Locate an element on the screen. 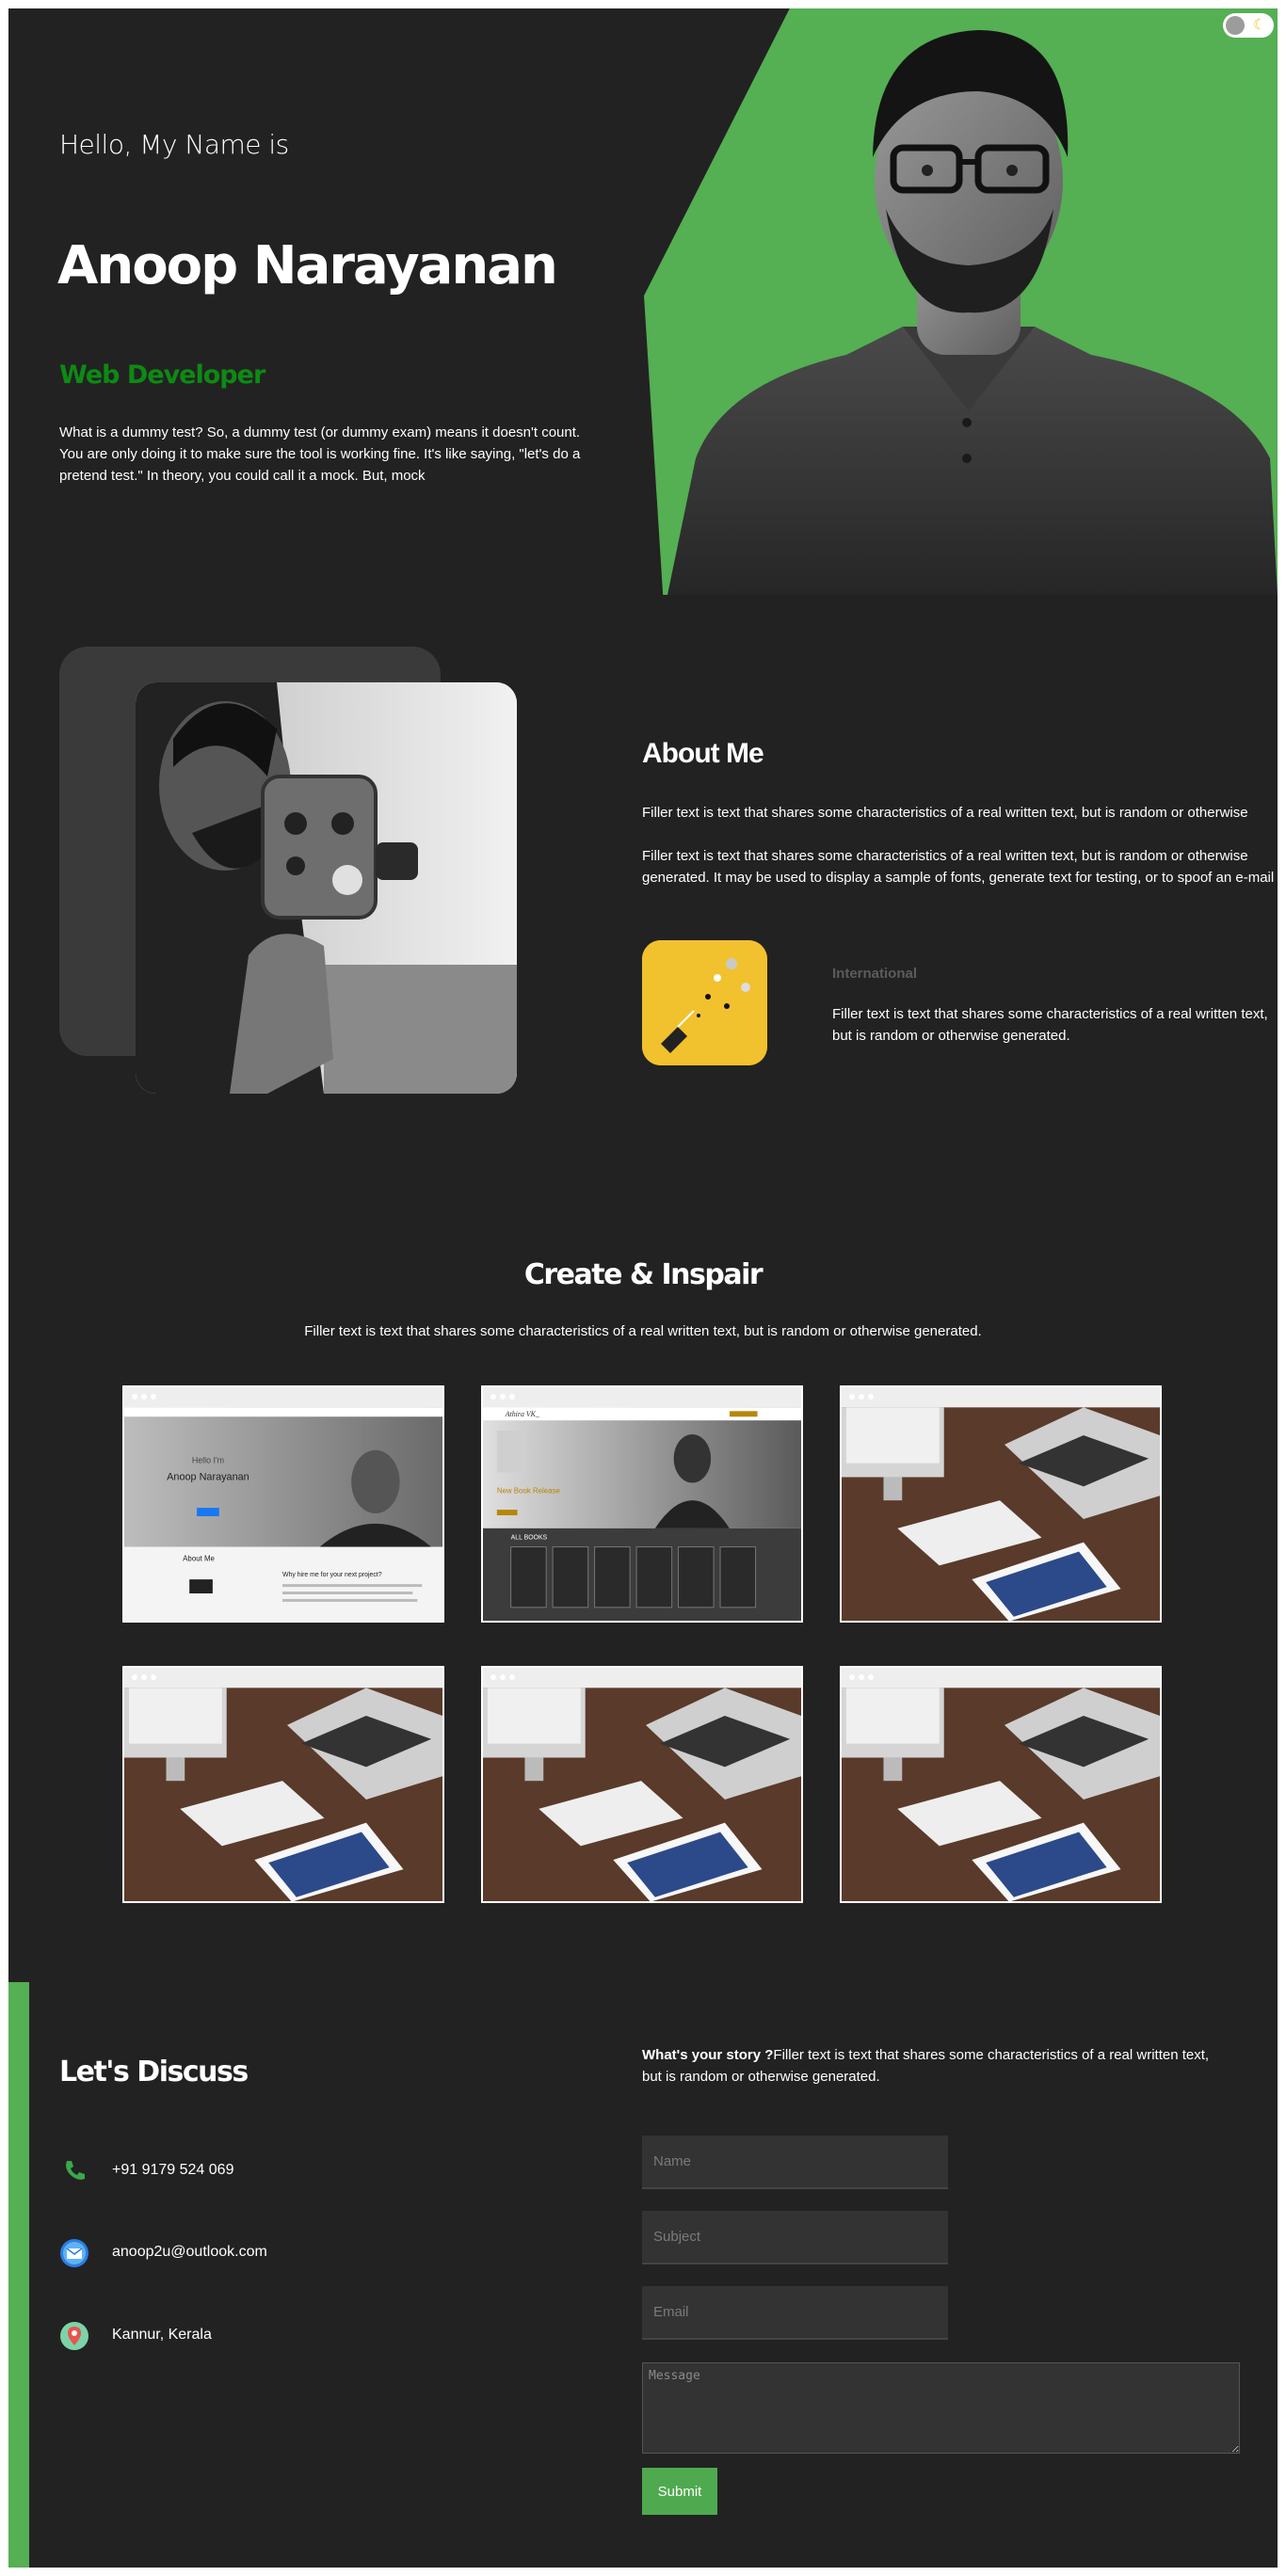  international-label: International is located at coordinates (875, 974).